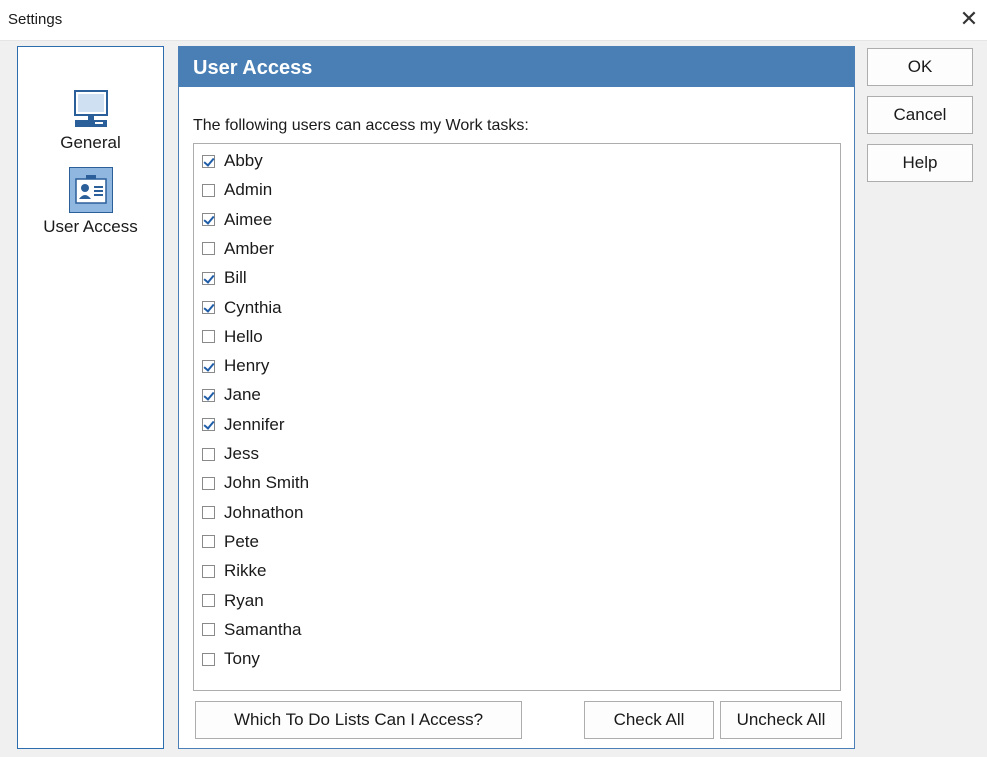 The image size is (987, 757). I want to click on user-row: Jane, so click(231, 395).